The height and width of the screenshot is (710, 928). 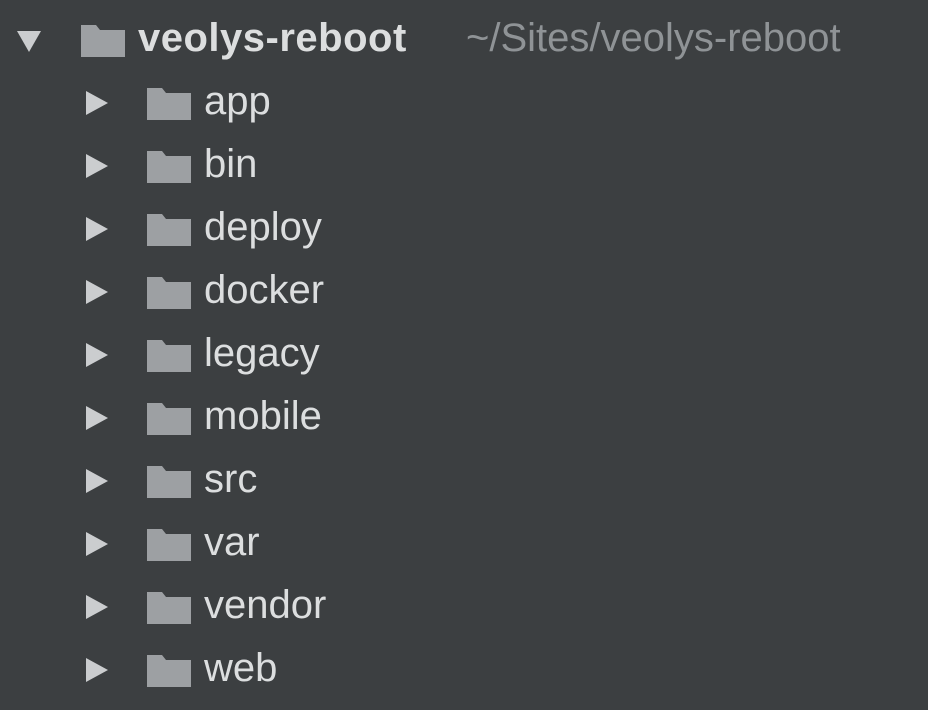 What do you see at coordinates (262, 353) in the screenshot?
I see `tree-item-label: legacy` at bounding box center [262, 353].